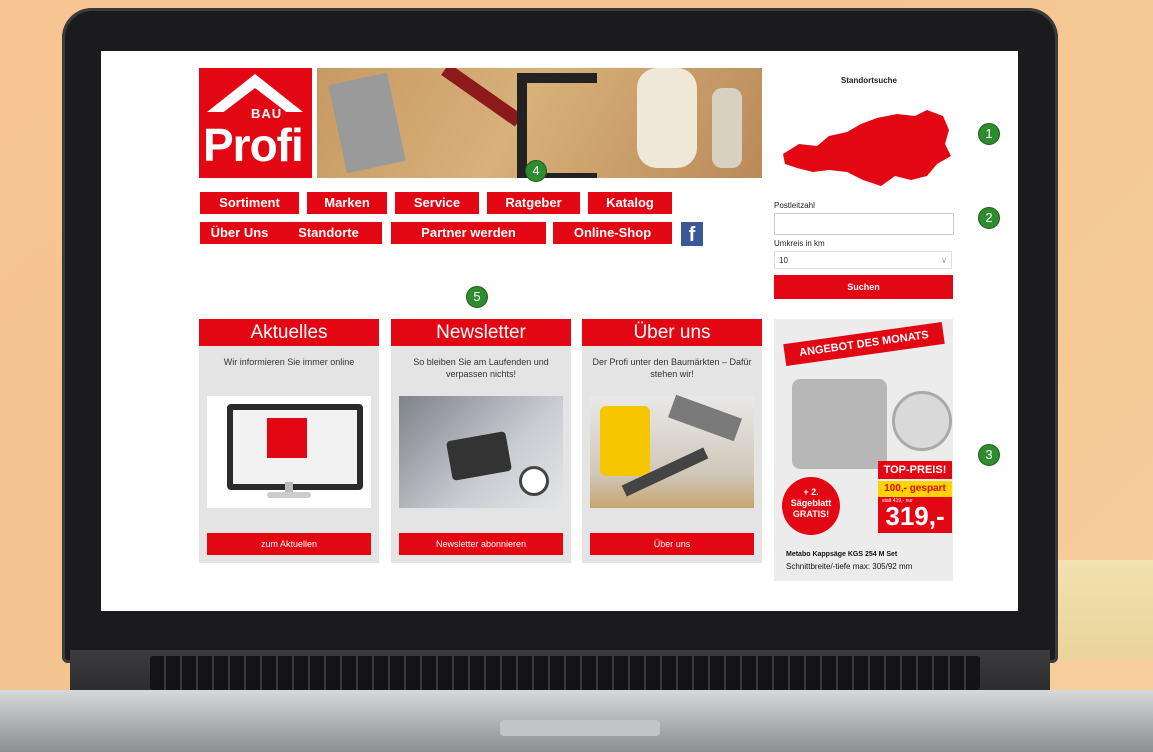 The image size is (1153, 752). What do you see at coordinates (481, 544) in the screenshot?
I see `newsletter-subscribe-button: Newsletter abonnieren` at bounding box center [481, 544].